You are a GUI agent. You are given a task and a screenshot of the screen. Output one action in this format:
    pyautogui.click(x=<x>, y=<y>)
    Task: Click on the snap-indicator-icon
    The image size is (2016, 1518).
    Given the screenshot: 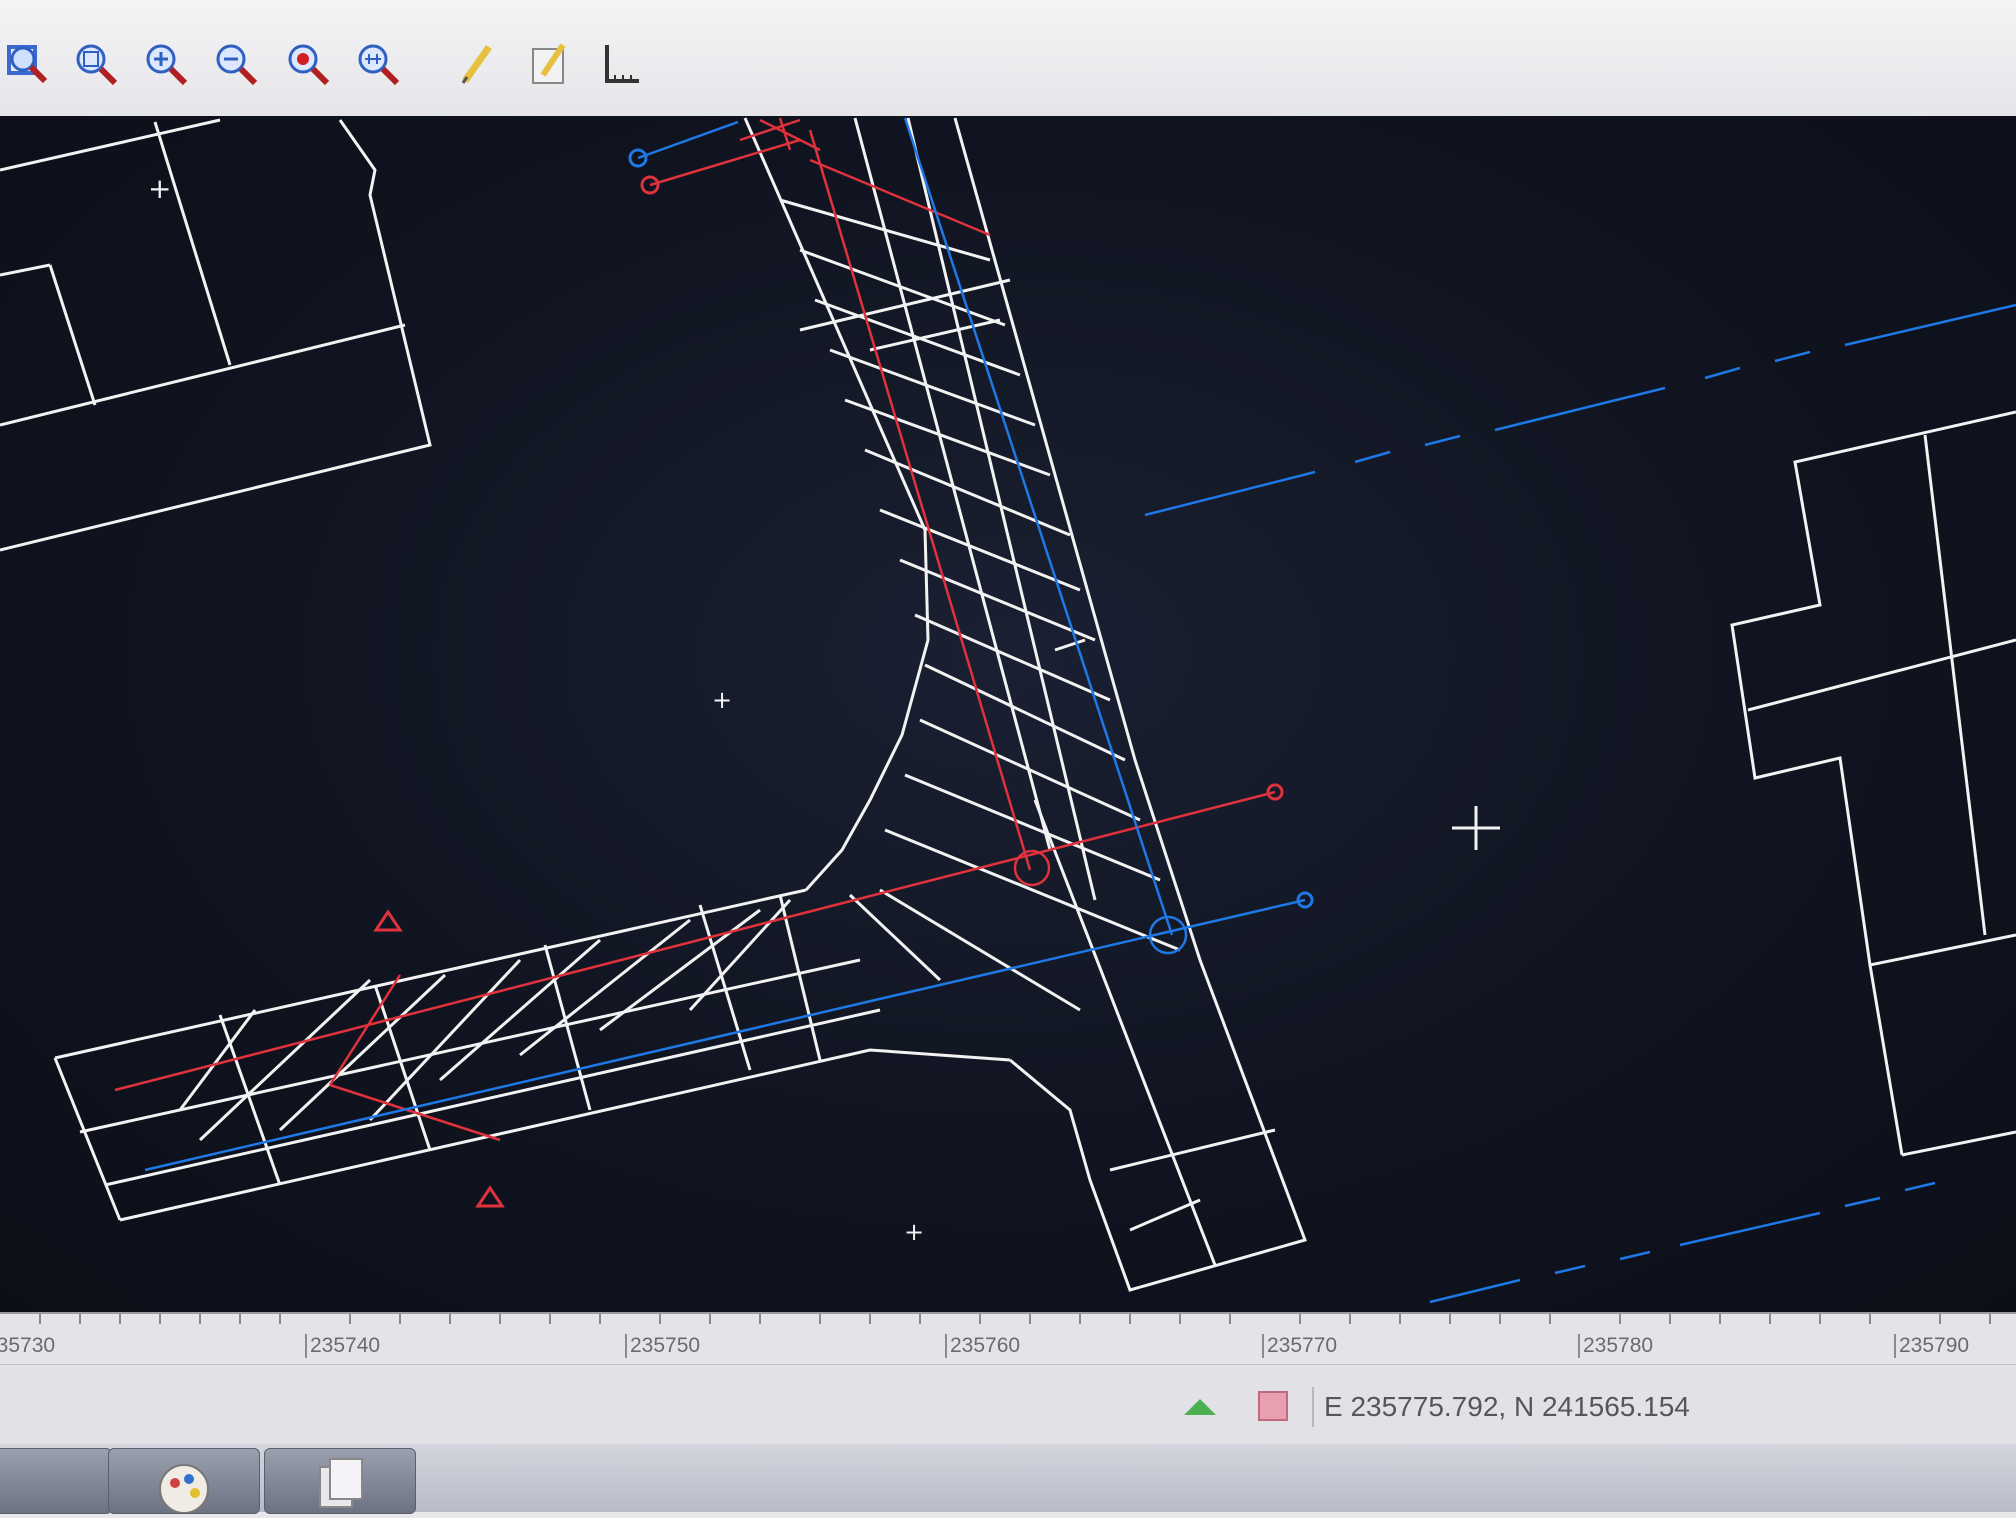 What is the action you would take?
    pyautogui.click(x=1200, y=1409)
    